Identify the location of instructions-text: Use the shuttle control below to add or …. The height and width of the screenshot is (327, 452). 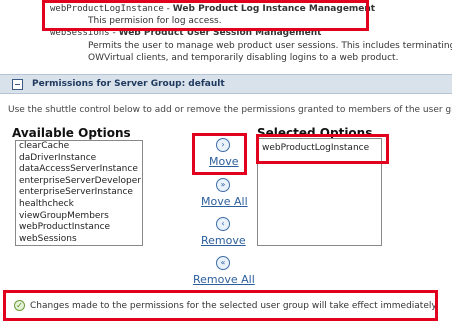
(230, 110).